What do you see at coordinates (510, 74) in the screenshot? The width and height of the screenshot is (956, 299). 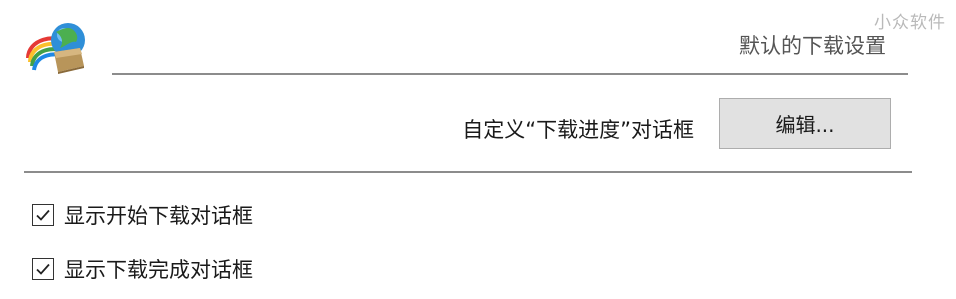 I see `title-divider` at bounding box center [510, 74].